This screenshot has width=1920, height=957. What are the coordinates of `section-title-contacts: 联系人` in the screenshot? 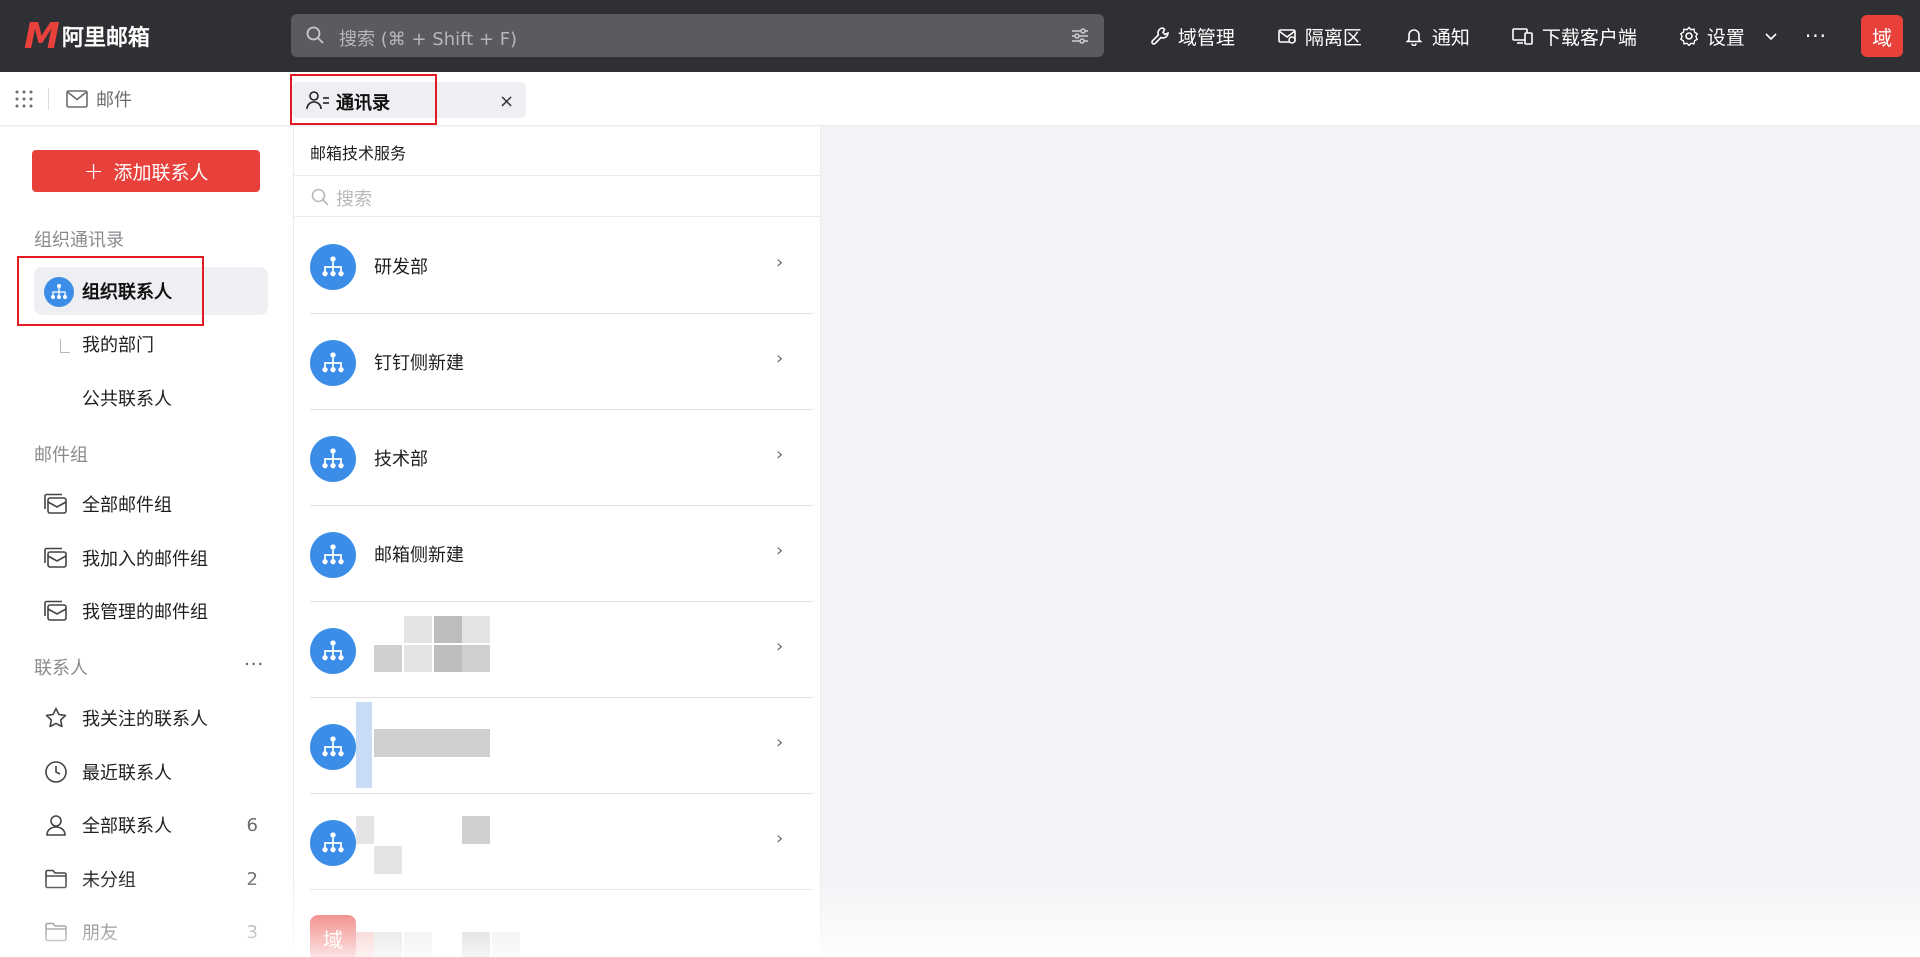 It's located at (61, 668).